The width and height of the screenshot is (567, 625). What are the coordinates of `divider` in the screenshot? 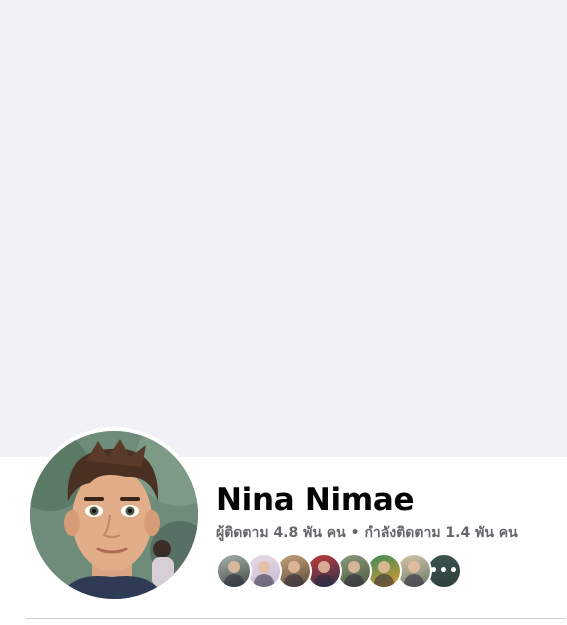 It's located at (296, 618).